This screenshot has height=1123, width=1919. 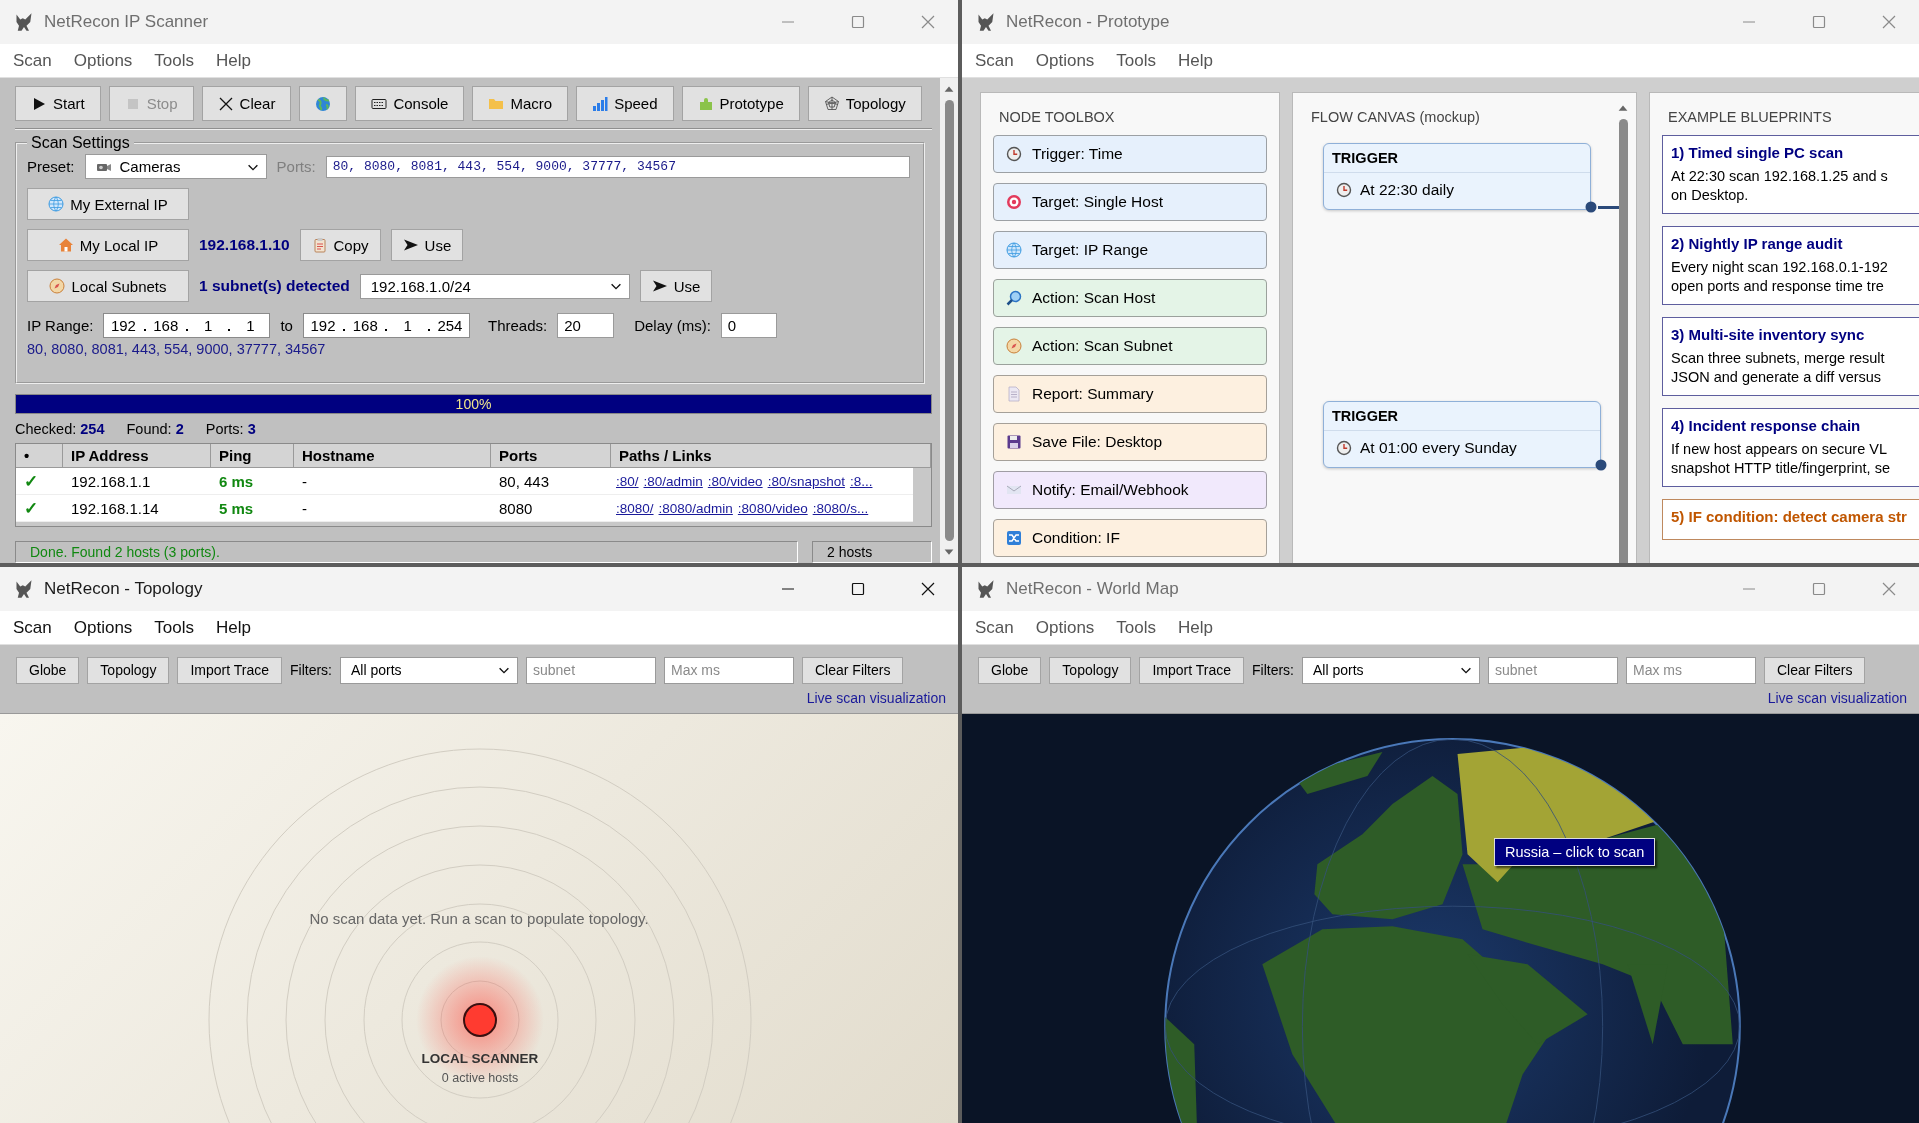 What do you see at coordinates (1609, 207) in the screenshot?
I see `connector-line` at bounding box center [1609, 207].